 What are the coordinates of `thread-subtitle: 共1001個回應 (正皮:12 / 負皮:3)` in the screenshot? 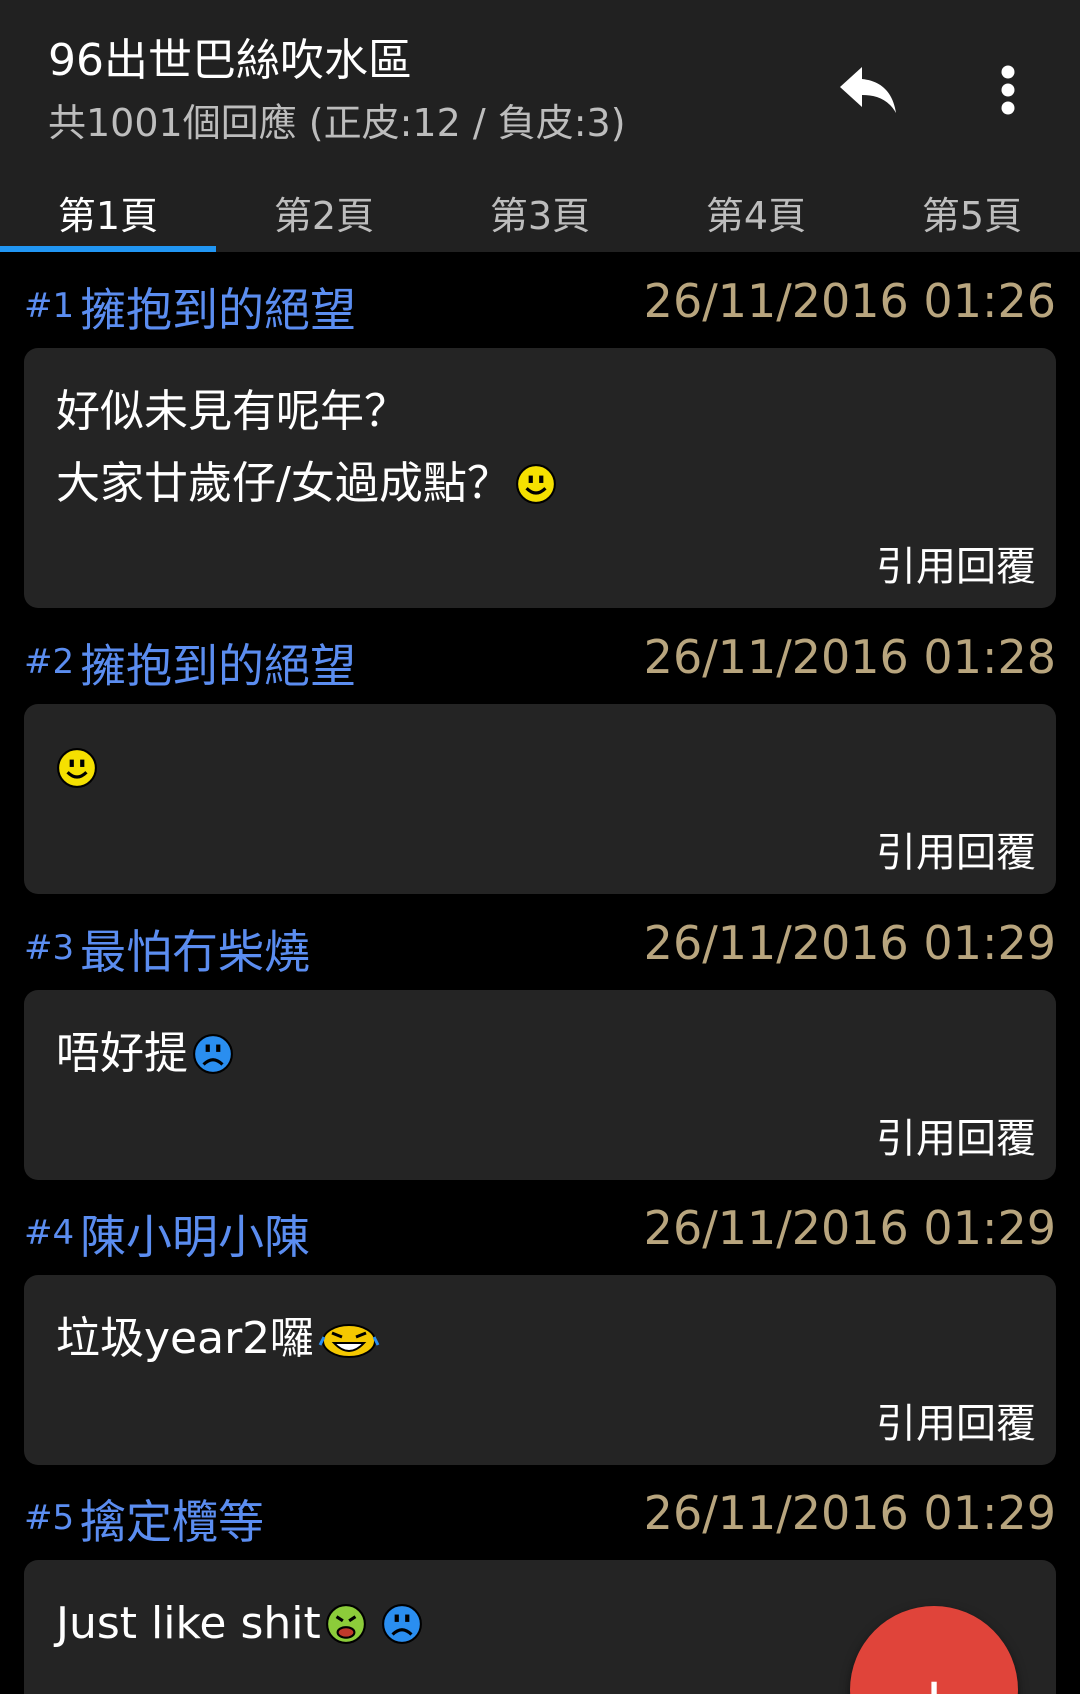 It's located at (337, 123).